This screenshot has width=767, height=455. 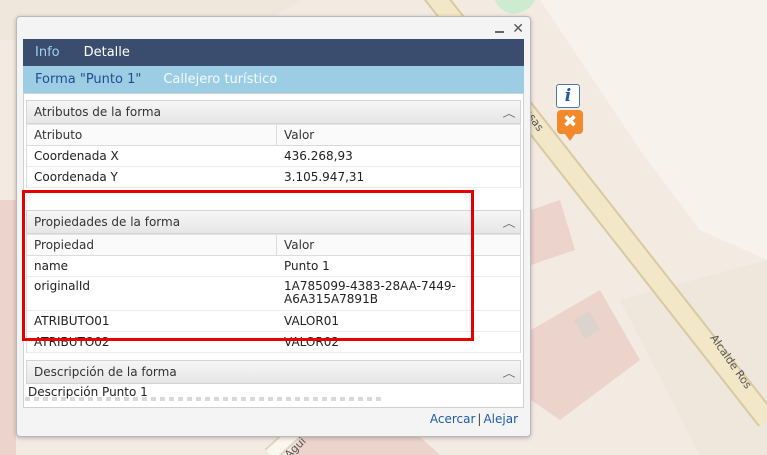 What do you see at coordinates (97, 112) in the screenshot?
I see `attributes-section-title: Atributos de la forma` at bounding box center [97, 112].